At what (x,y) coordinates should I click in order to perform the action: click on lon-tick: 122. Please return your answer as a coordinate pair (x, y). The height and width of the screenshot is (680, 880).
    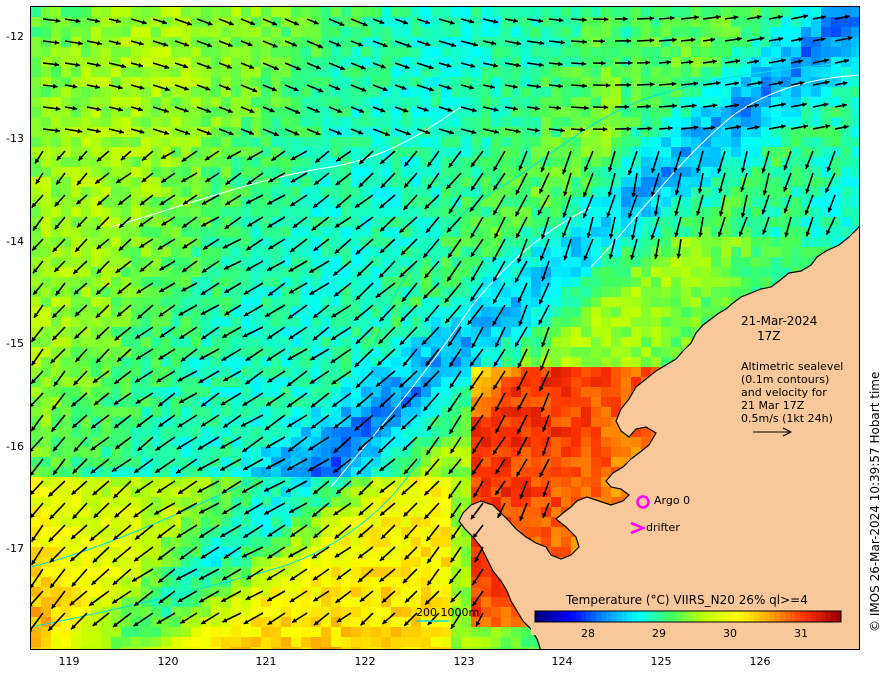
    Looking at the image, I should click on (365, 661).